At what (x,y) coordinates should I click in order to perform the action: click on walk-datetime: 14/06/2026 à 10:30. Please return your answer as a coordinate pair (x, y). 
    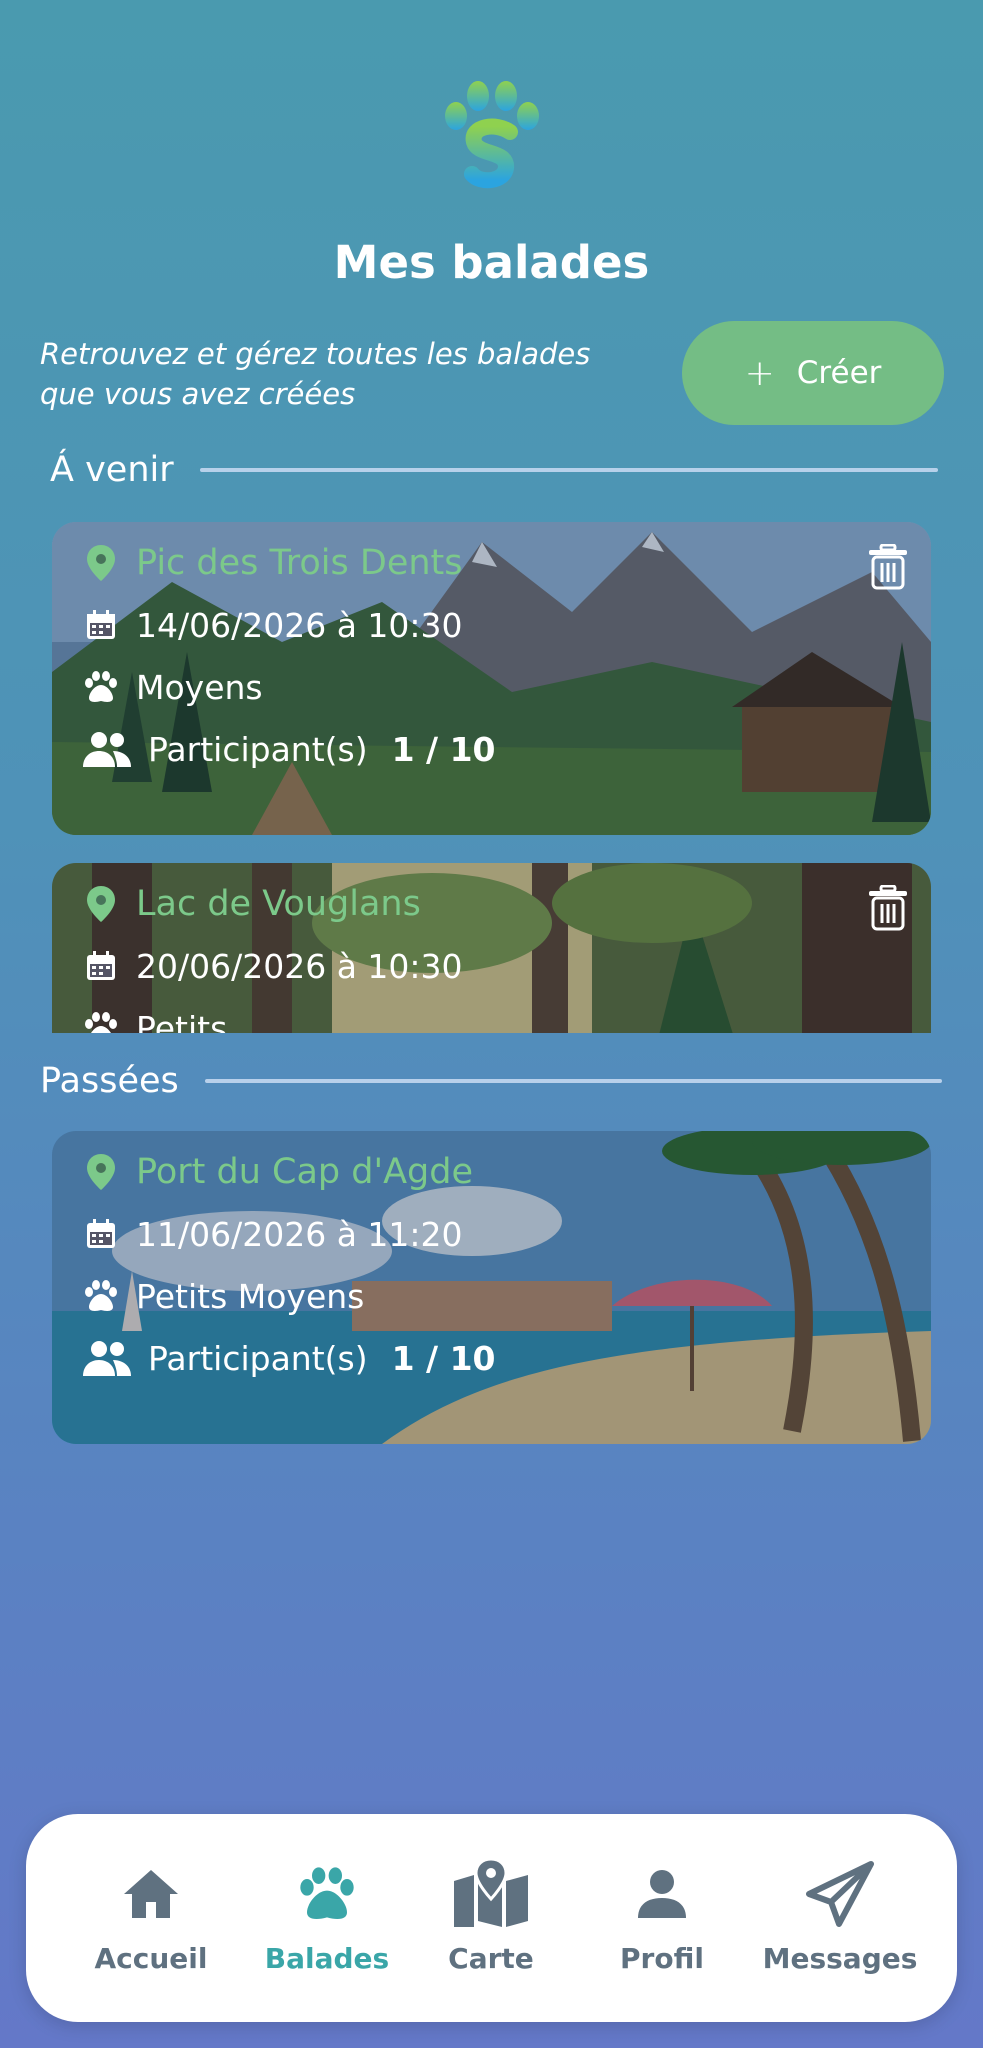
    Looking at the image, I should click on (299, 625).